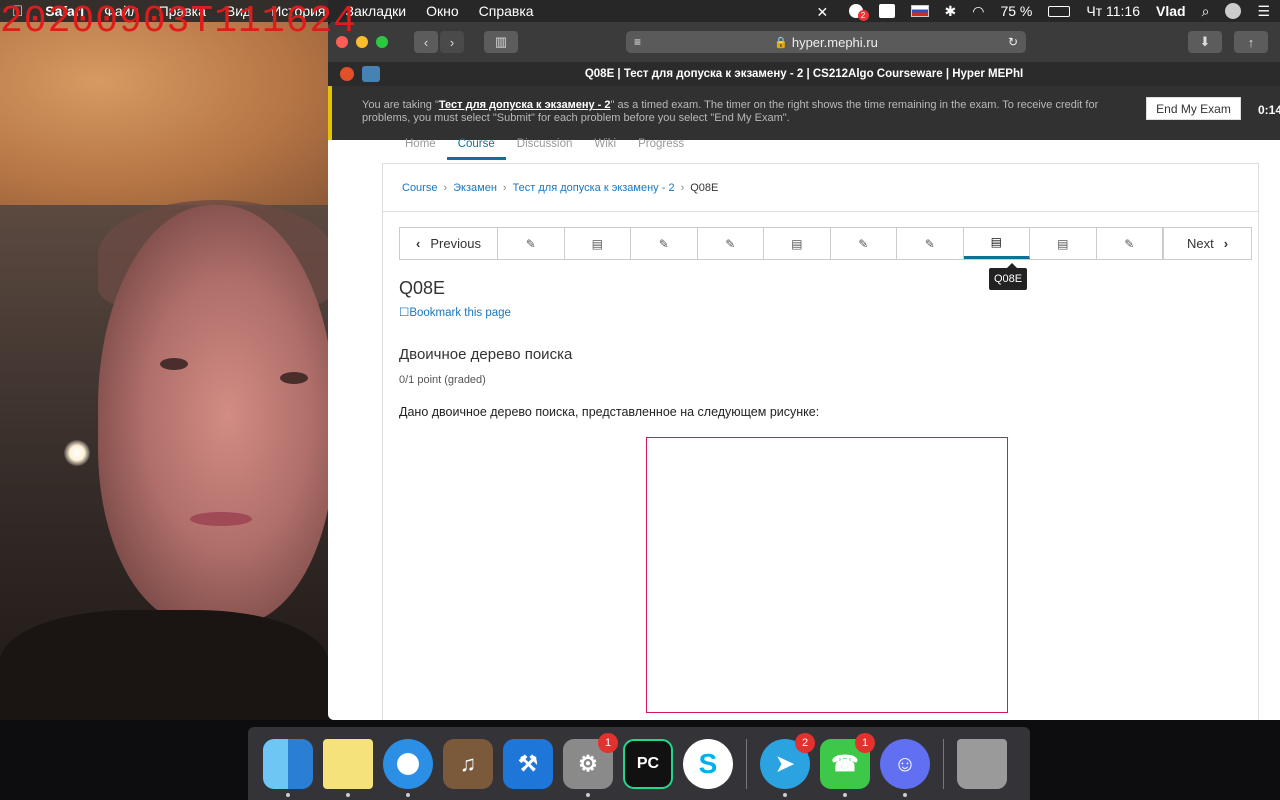 This screenshot has height=800, width=1280. Describe the element at coordinates (982, 763) in the screenshot. I see `trash-icon` at that location.